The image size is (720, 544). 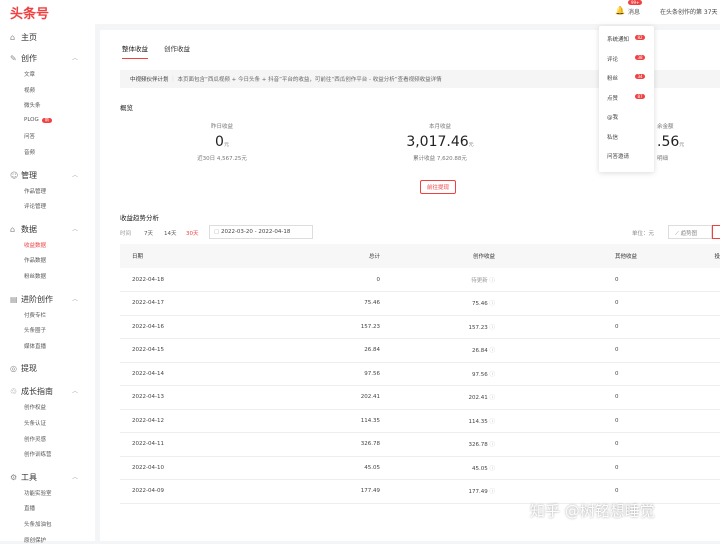 What do you see at coordinates (618, 39) in the screenshot?
I see `dropdown-item: 系统通知` at bounding box center [618, 39].